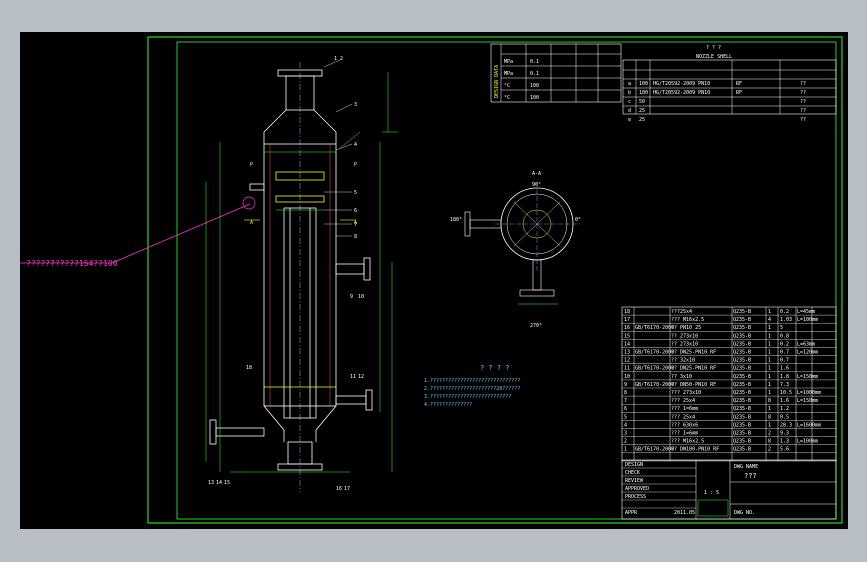  Describe the element at coordinates (634, 465) in the screenshot. I see `svg-text: DESIGN` at that location.